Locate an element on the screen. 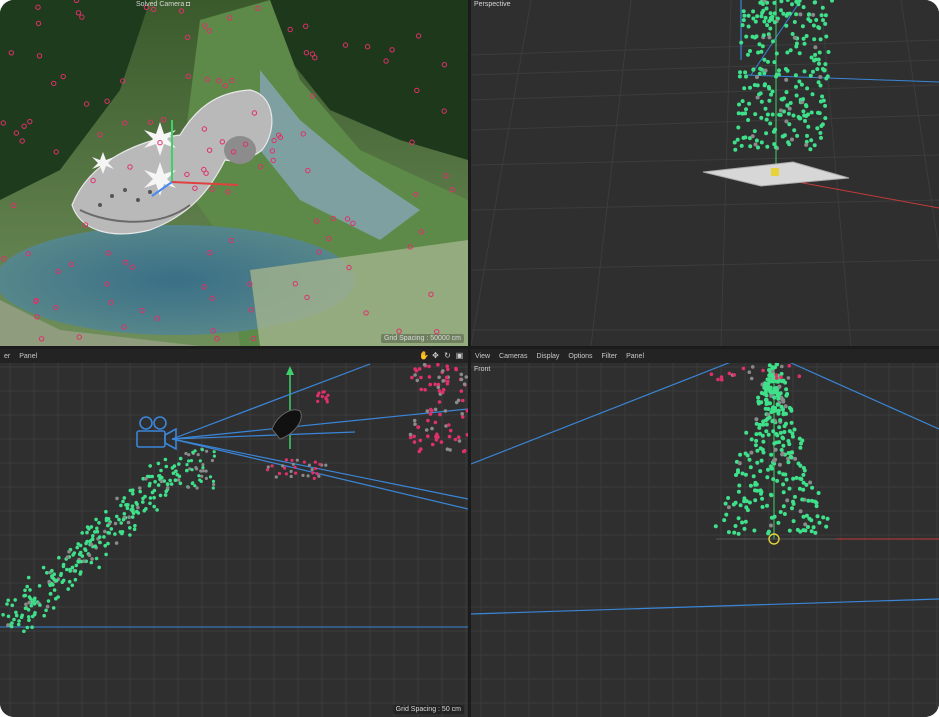  hand-pan-icon: ✋ is located at coordinates (424, 355).